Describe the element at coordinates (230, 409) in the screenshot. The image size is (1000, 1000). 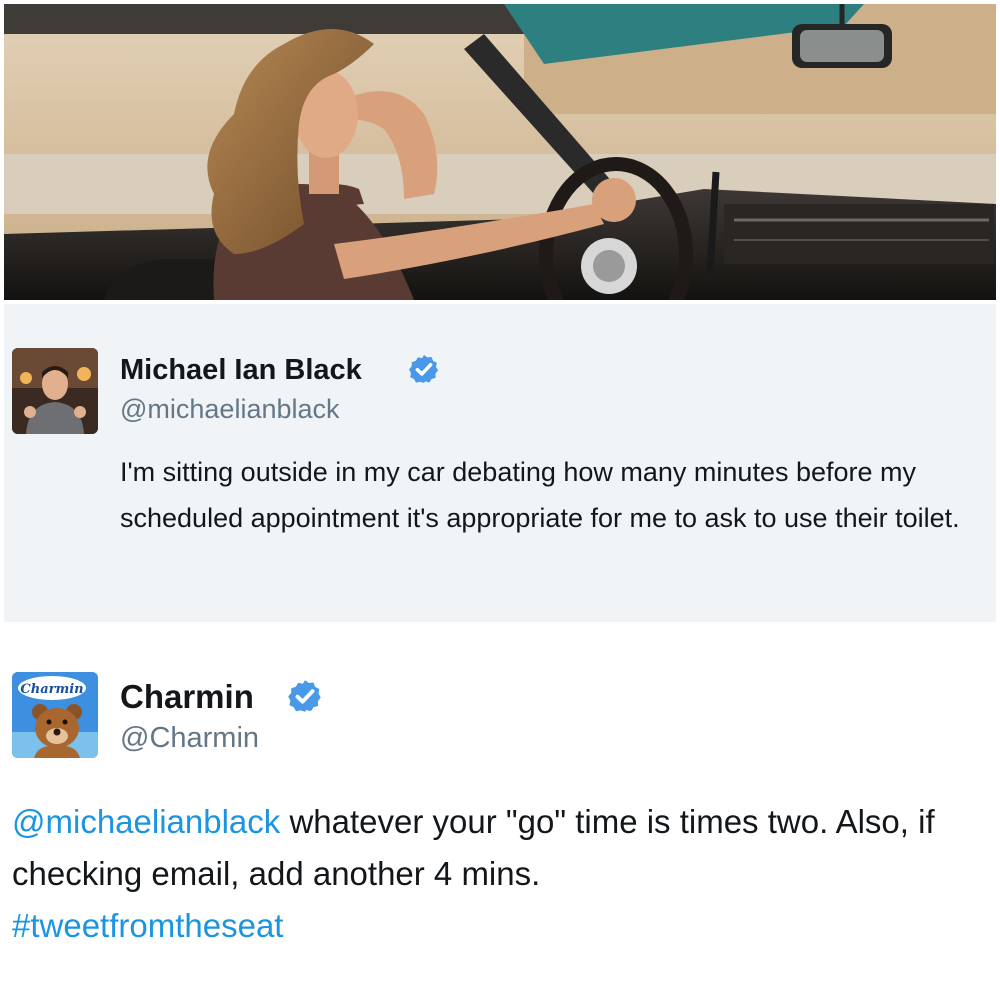
I see `author-handle: @michaelianblack` at that location.